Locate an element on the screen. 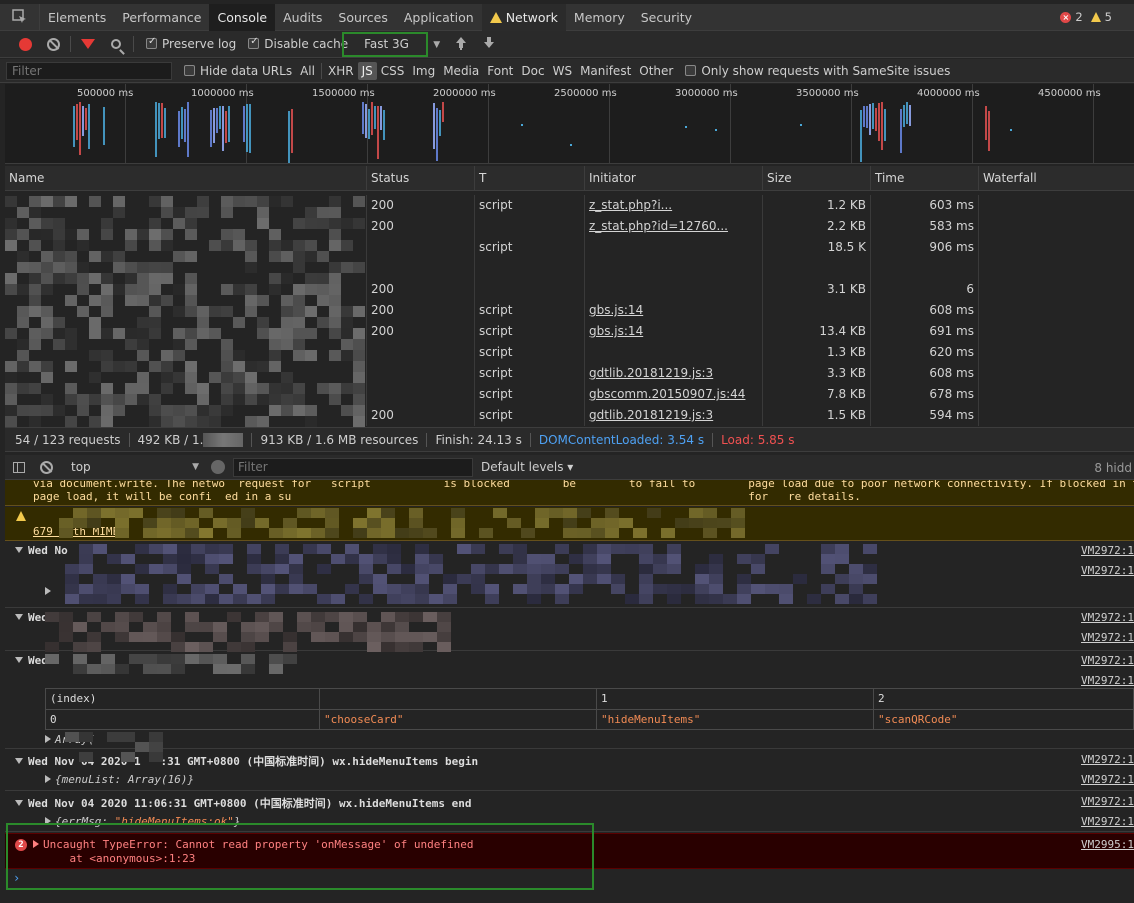 The image size is (1134, 903). type-filter-xhr: XHR is located at coordinates (341, 71).